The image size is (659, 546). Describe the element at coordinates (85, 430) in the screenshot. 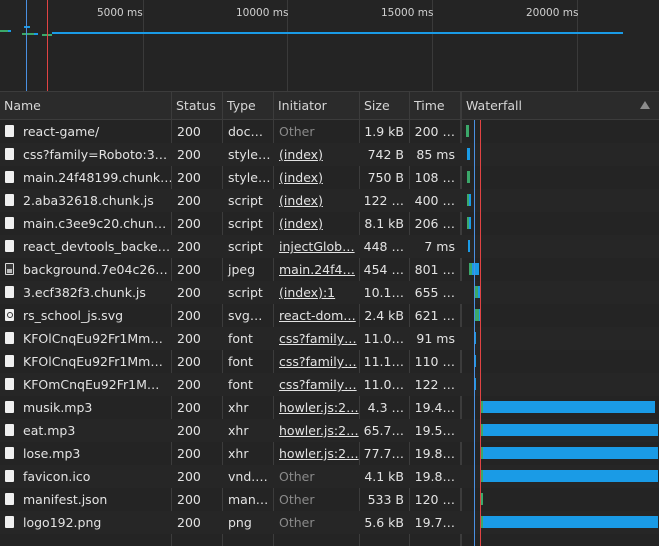

I see `request-name: eat.mp3` at that location.